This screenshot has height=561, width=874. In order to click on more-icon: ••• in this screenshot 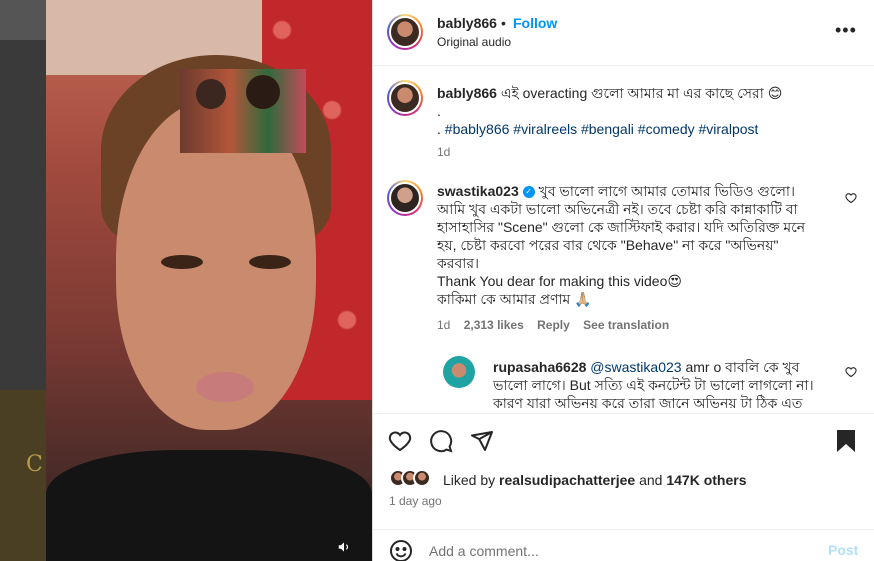, I will do `click(846, 30)`.